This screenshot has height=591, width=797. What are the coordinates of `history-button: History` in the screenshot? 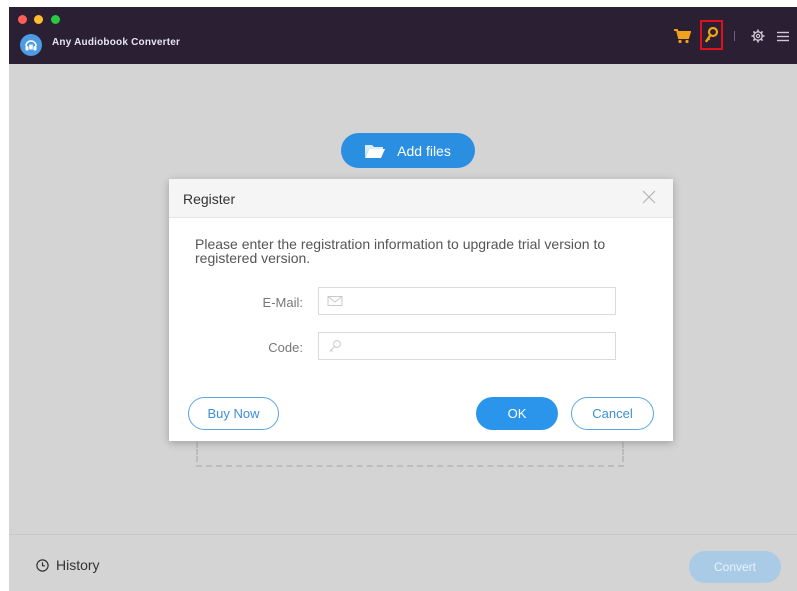 It's located at (68, 565).